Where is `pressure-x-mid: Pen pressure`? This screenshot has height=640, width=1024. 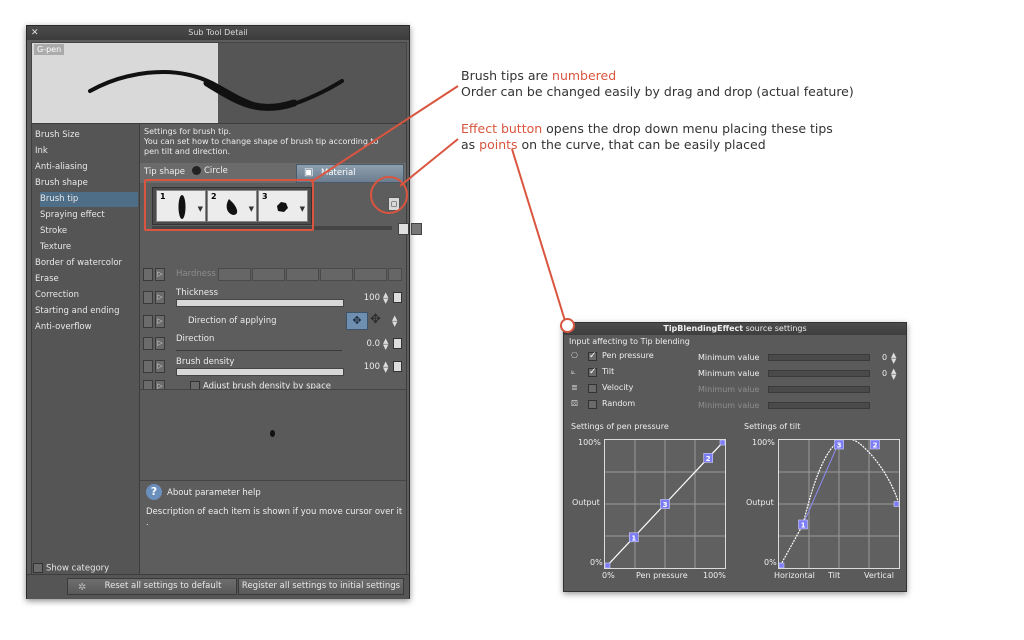 pressure-x-mid: Pen pressure is located at coordinates (662, 575).